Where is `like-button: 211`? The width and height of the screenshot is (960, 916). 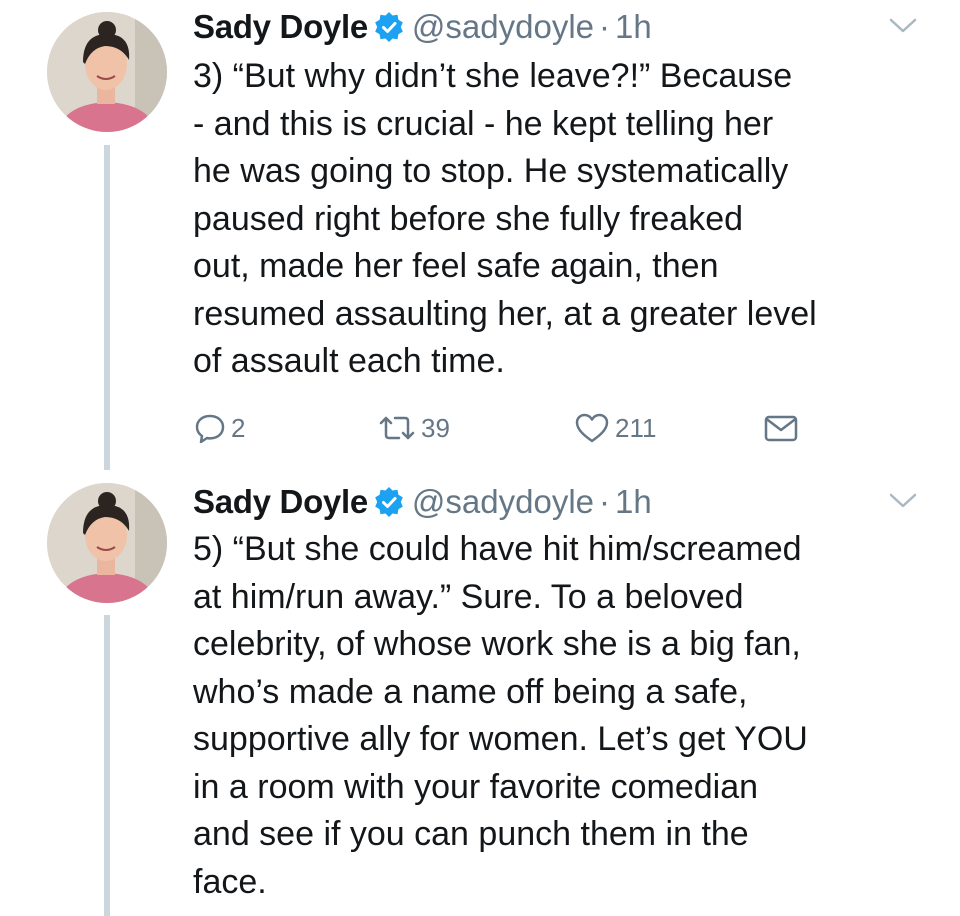 like-button: 211 is located at coordinates (614, 428).